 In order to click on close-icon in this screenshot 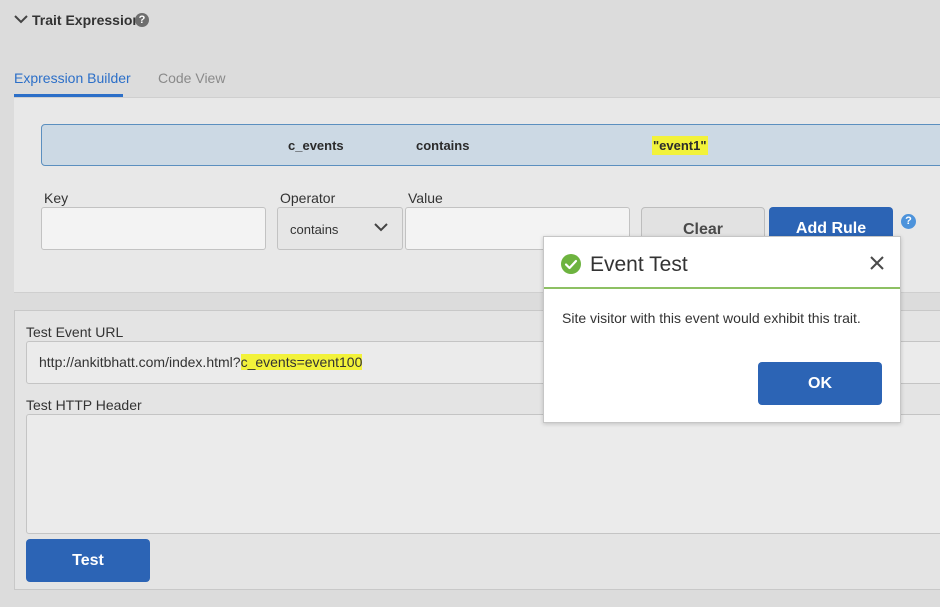, I will do `click(877, 263)`.